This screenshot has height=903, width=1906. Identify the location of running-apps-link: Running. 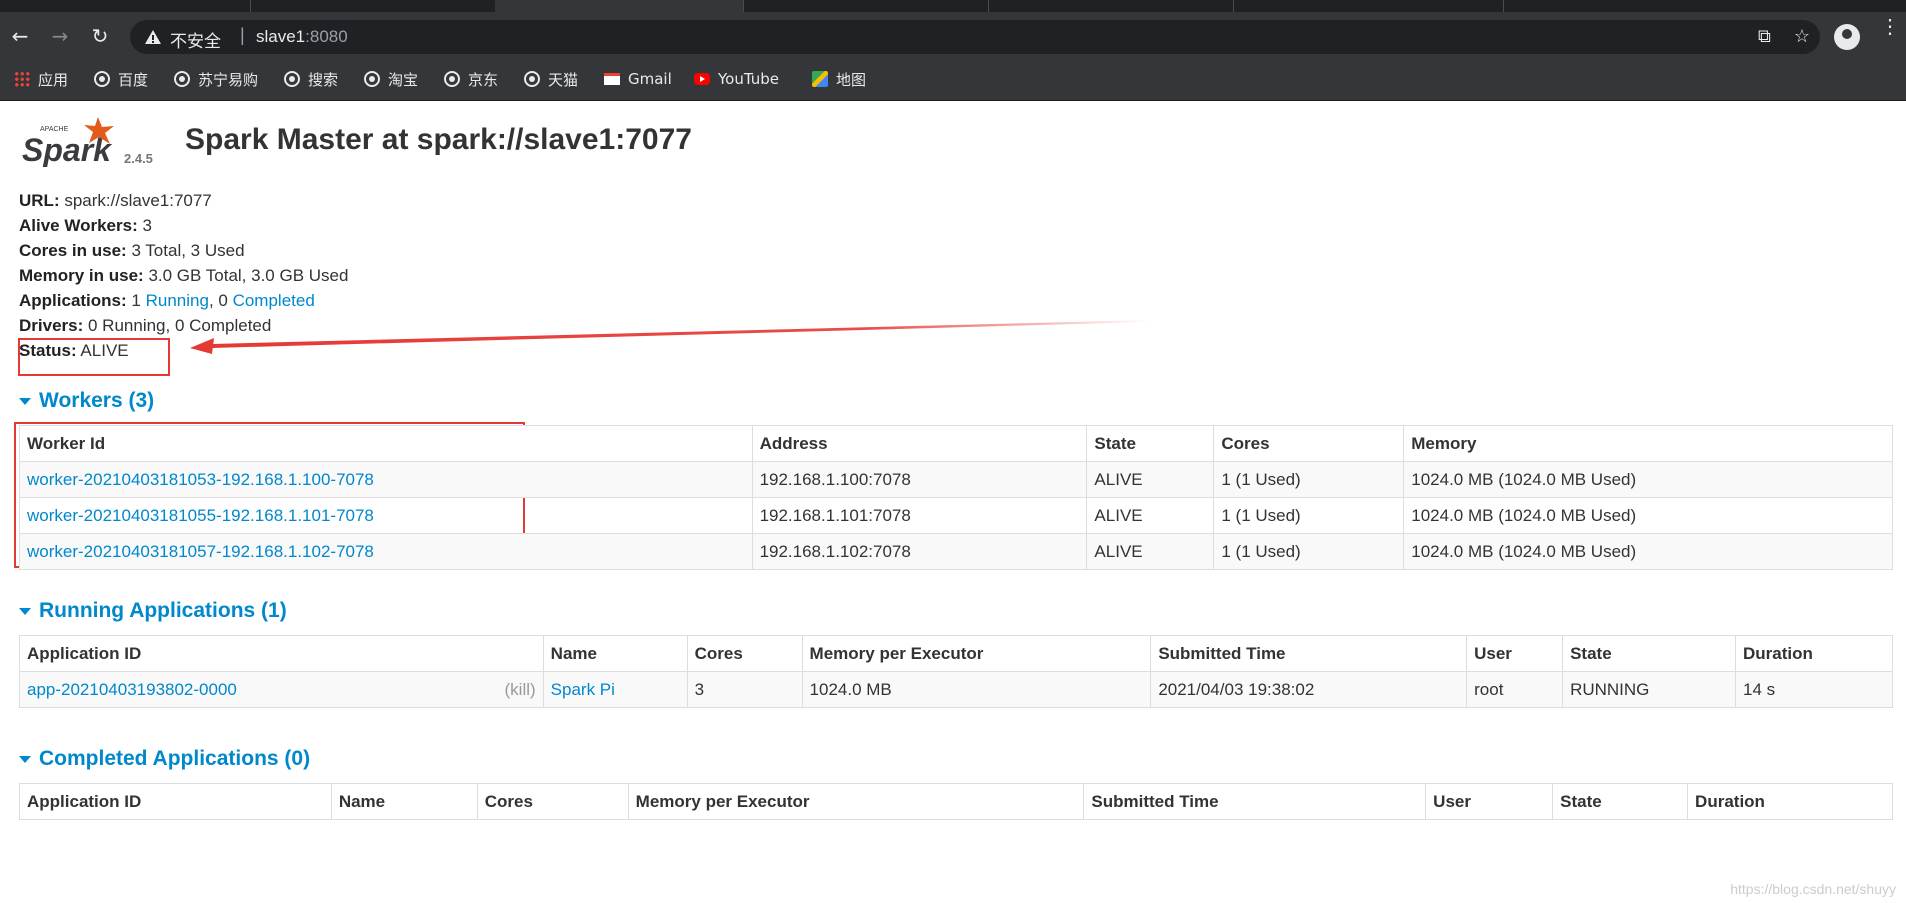
(177, 300).